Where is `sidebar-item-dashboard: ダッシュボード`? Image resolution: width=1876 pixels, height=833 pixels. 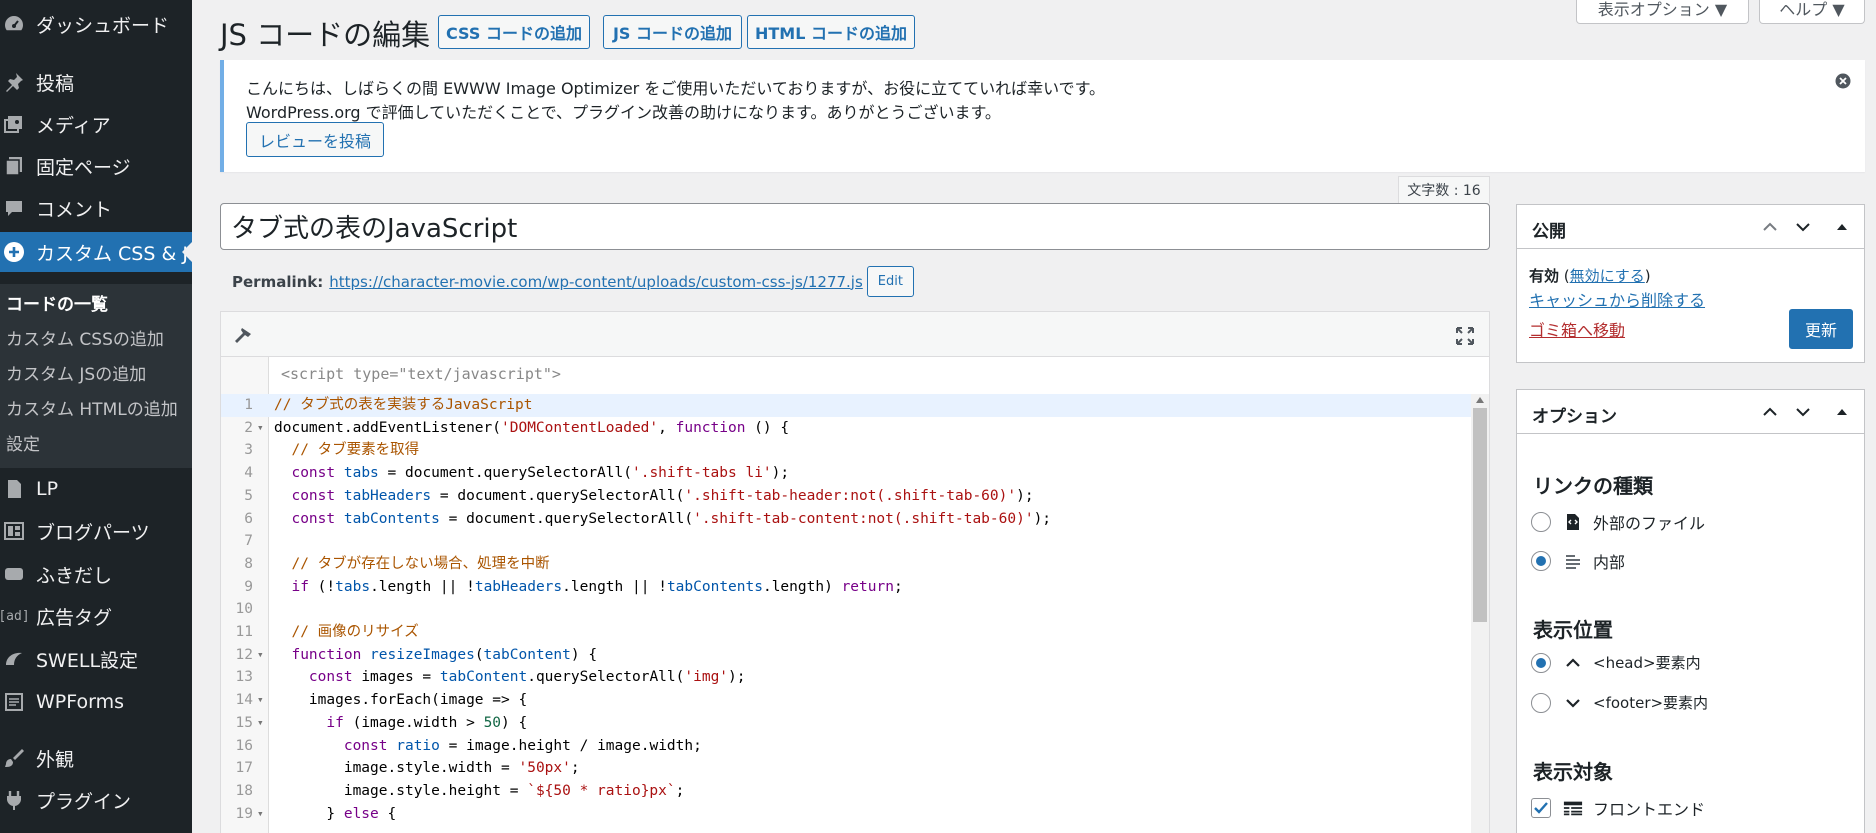
sidebar-item-dashboard: ダッシュボード is located at coordinates (96, 24).